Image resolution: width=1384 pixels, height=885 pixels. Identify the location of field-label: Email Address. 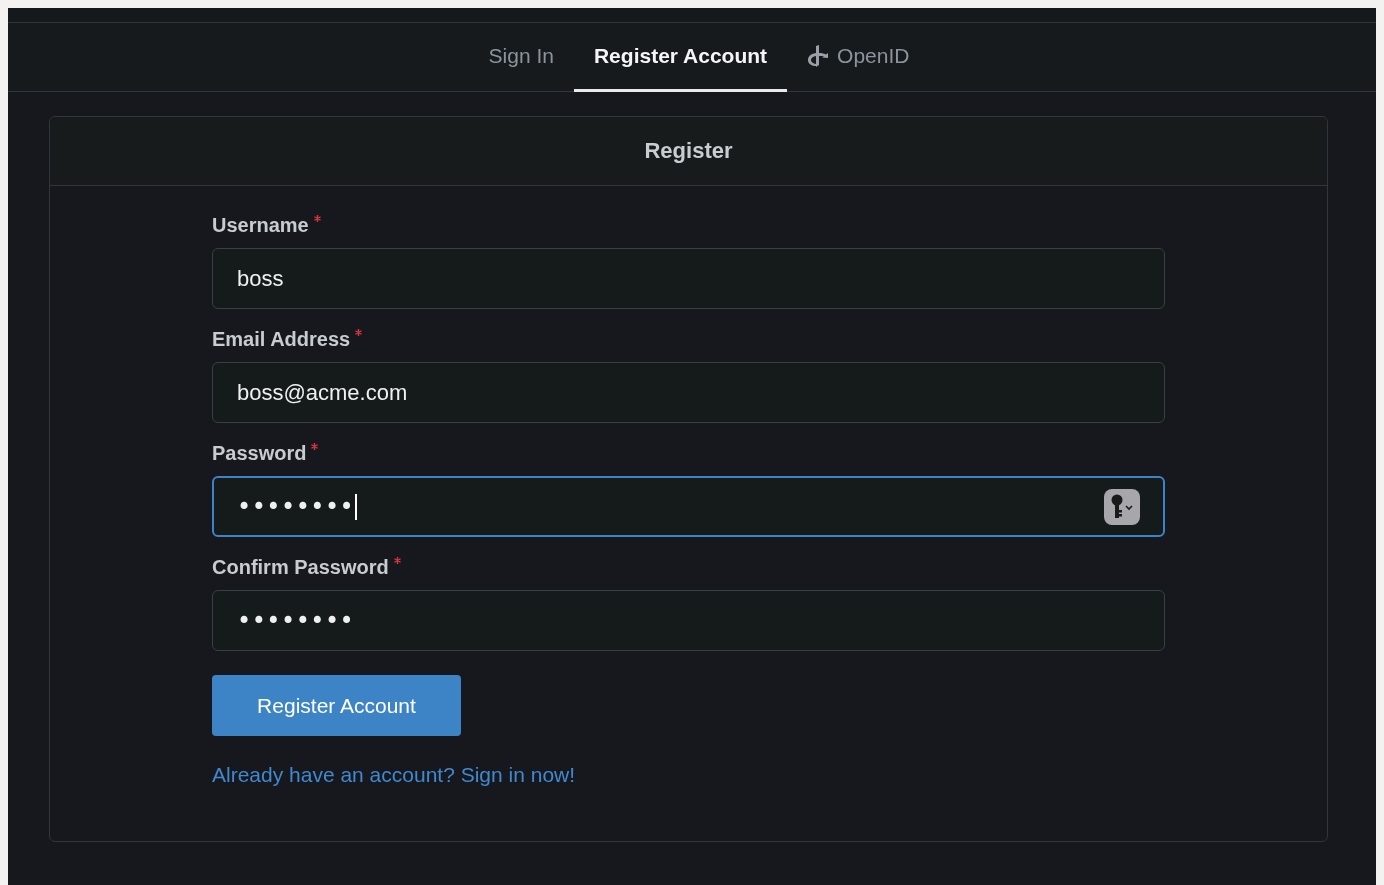
(281, 339).